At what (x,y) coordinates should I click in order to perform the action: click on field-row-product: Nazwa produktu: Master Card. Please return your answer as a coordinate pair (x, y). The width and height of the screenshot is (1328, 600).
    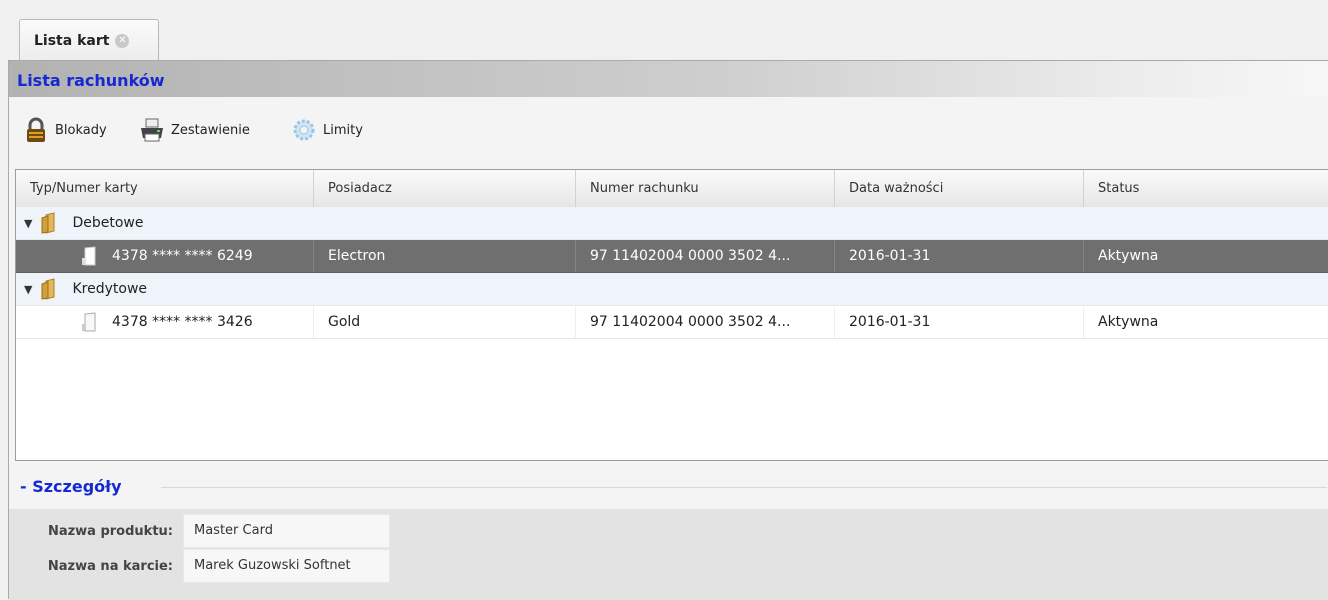
    Looking at the image, I should click on (199, 531).